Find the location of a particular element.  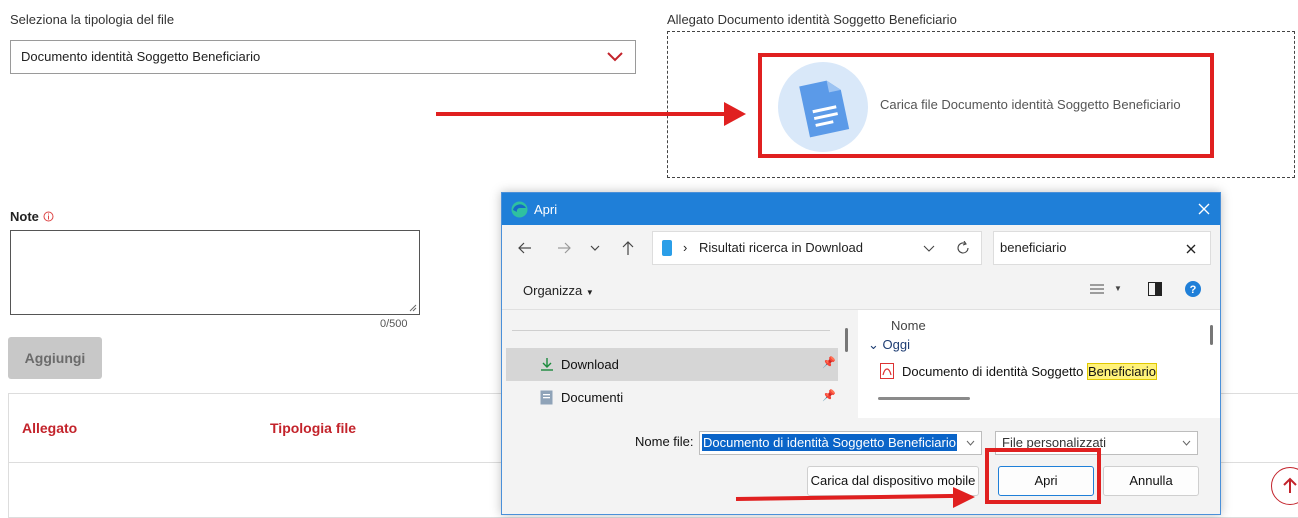

column-name-header: Nome is located at coordinates (908, 325).